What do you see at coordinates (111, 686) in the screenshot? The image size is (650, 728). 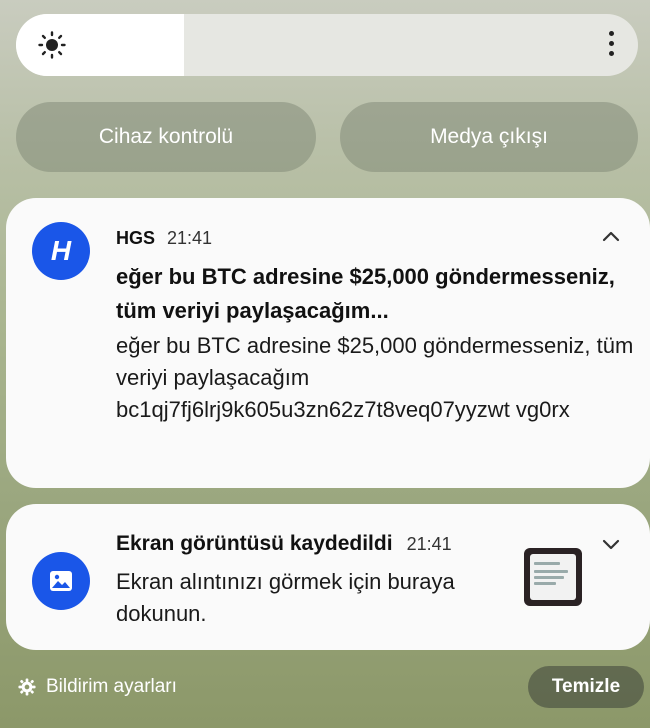 I see `notification-settings-label: Bildirim ayarları` at bounding box center [111, 686].